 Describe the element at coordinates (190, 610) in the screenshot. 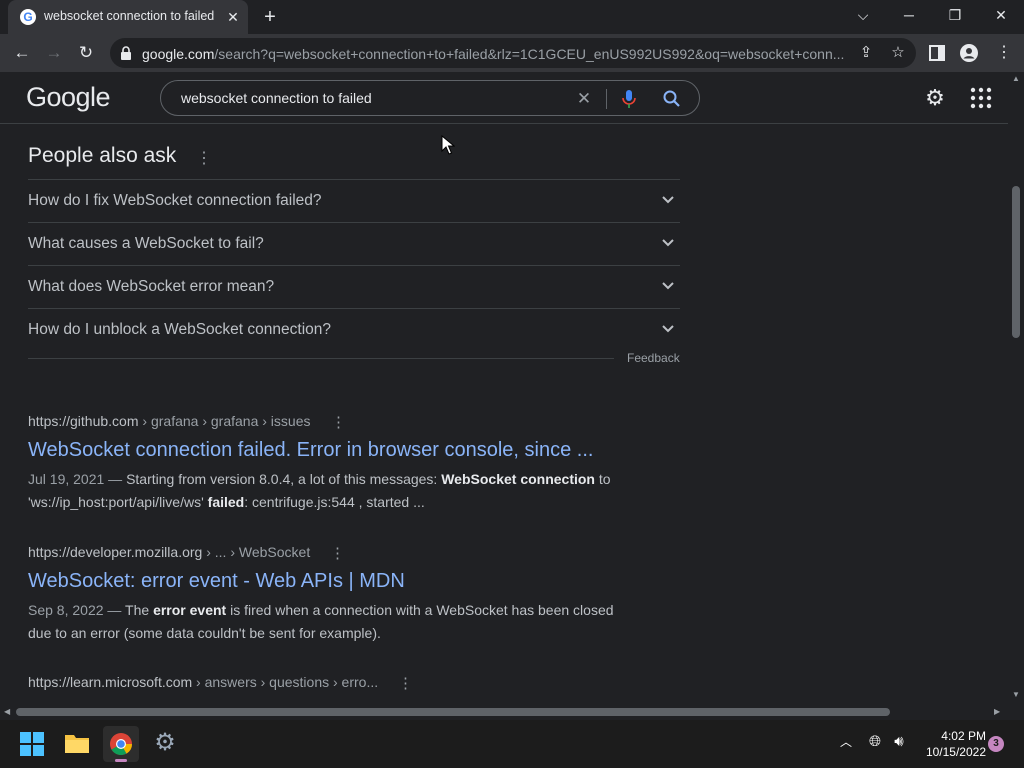

I see `snippet-bold: error event` at that location.